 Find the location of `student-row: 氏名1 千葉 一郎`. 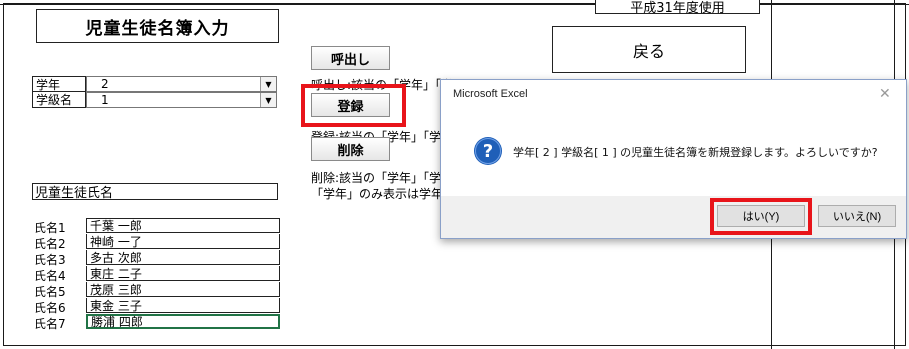

student-row: 氏名1 千葉 一郎 is located at coordinates (157, 226).